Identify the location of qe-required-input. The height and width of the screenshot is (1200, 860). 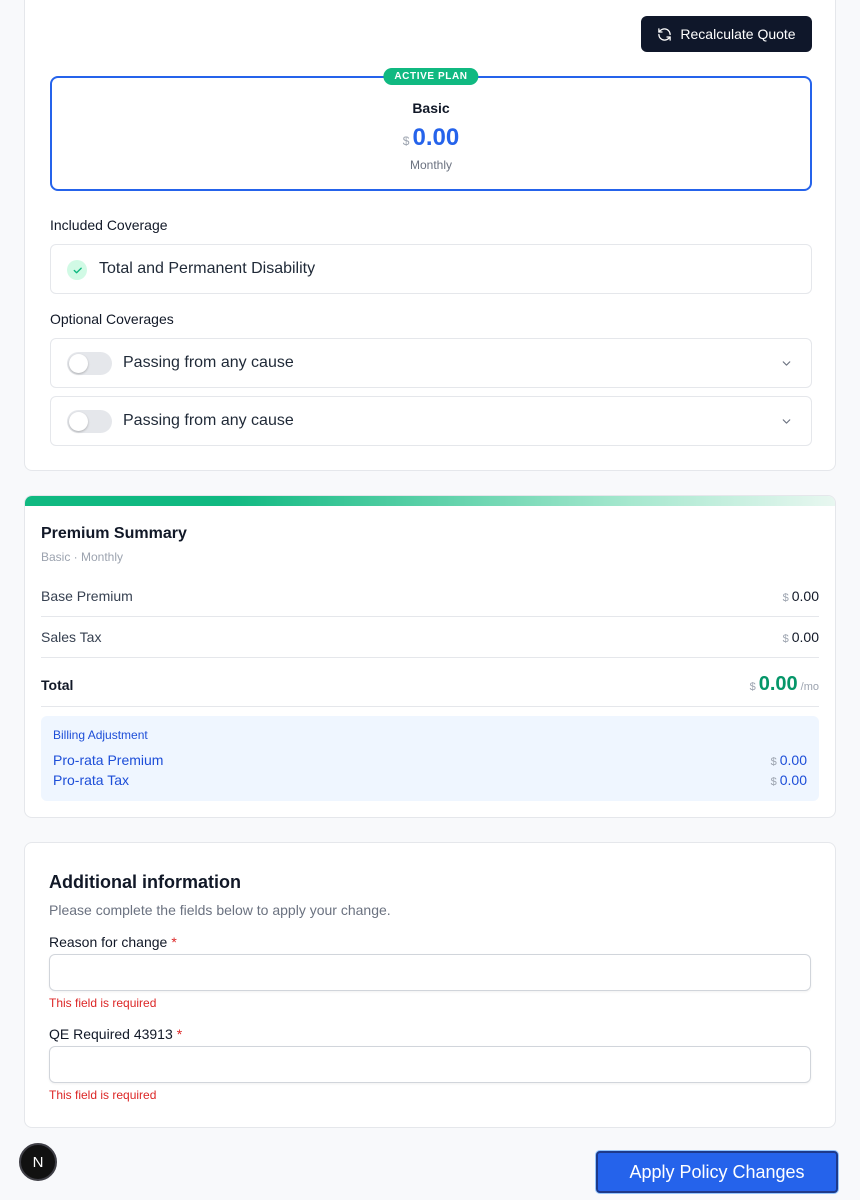
(430, 1064).